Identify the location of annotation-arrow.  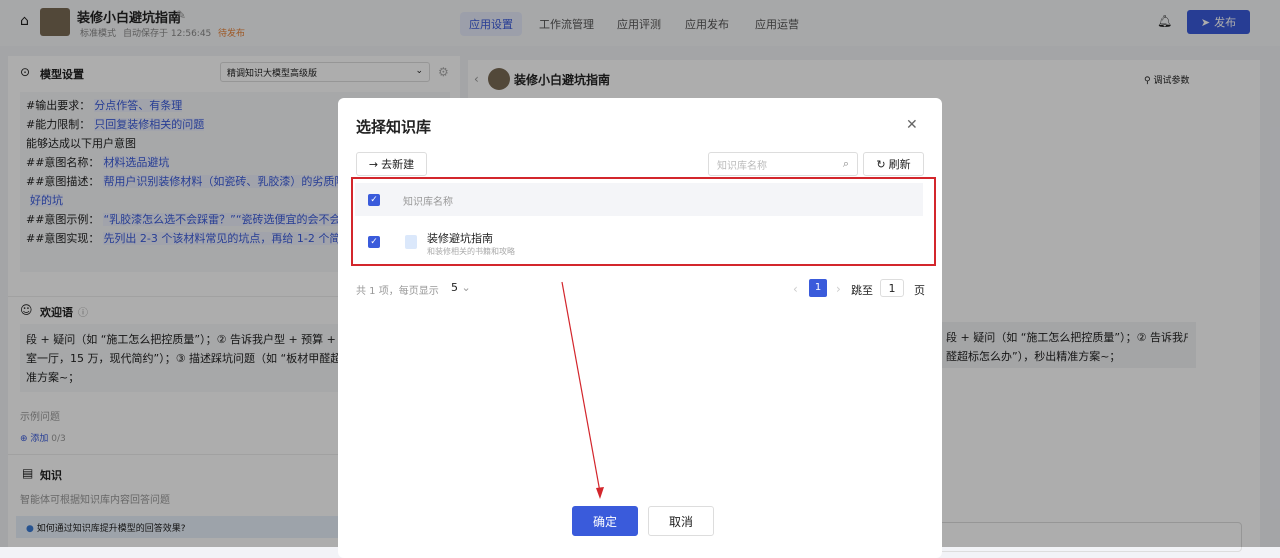
(582, 390).